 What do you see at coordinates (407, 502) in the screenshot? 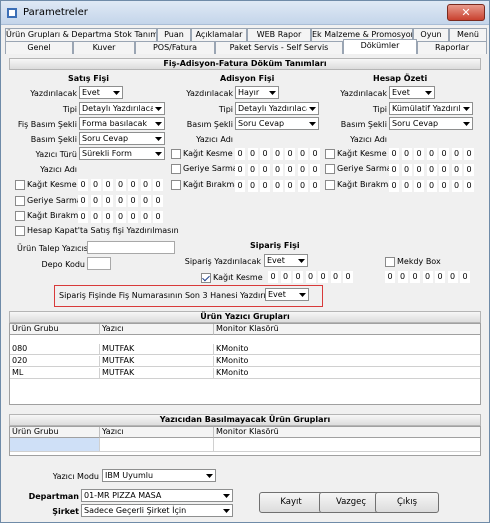
I see `cikis-button: Çıkış` at bounding box center [407, 502].